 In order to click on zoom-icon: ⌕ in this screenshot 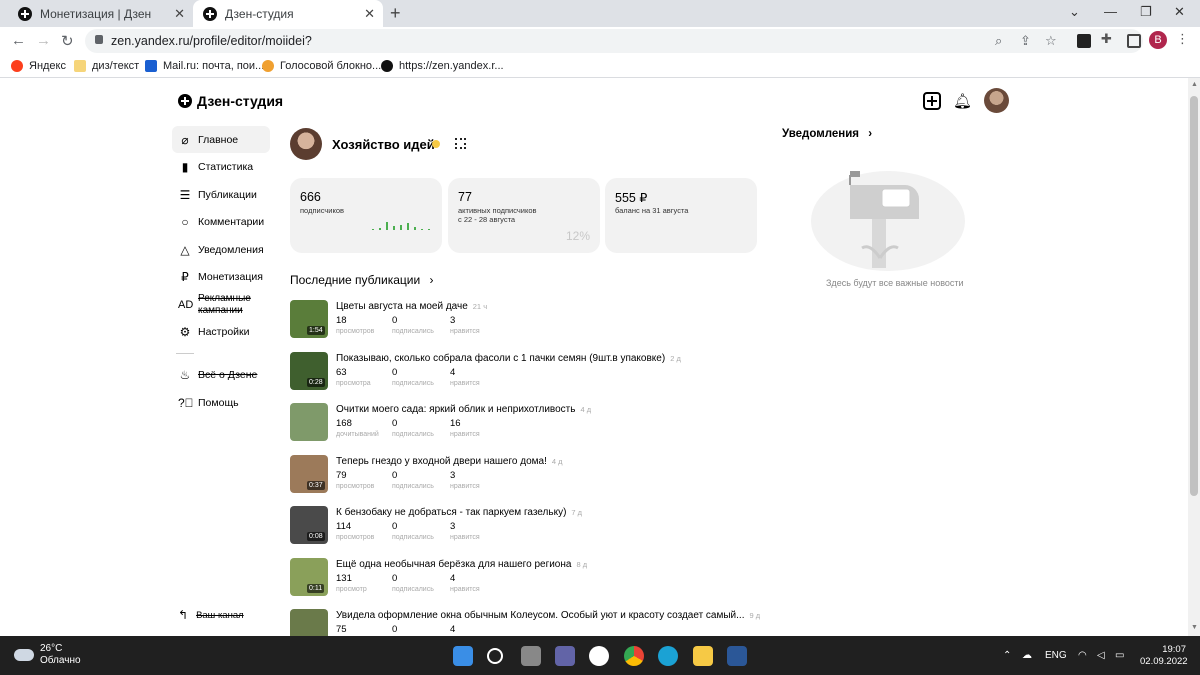, I will do `click(998, 41)`.